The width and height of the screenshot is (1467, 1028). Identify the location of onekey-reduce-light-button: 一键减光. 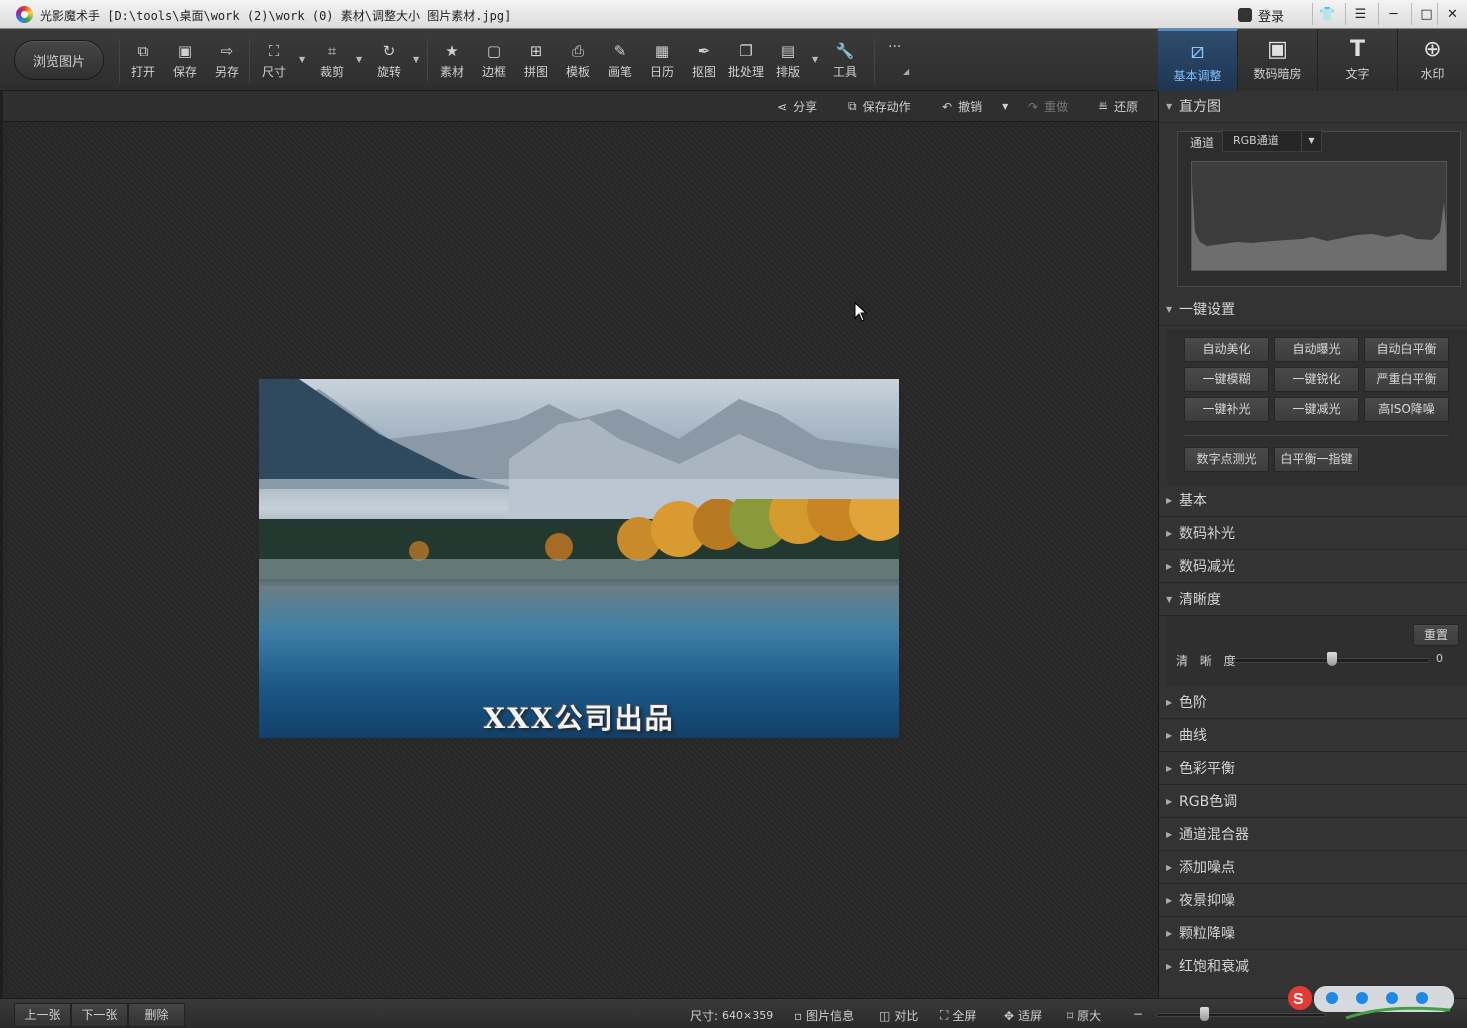
(1316, 409).